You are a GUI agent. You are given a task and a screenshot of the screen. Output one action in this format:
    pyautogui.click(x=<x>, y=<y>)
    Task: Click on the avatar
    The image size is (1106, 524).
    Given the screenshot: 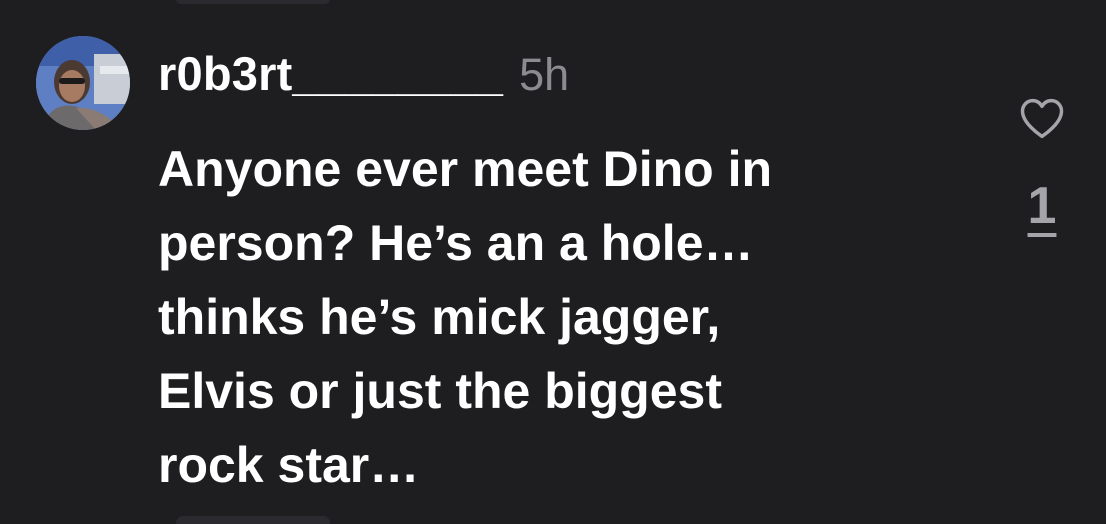 What is the action you would take?
    pyautogui.click(x=83, y=83)
    